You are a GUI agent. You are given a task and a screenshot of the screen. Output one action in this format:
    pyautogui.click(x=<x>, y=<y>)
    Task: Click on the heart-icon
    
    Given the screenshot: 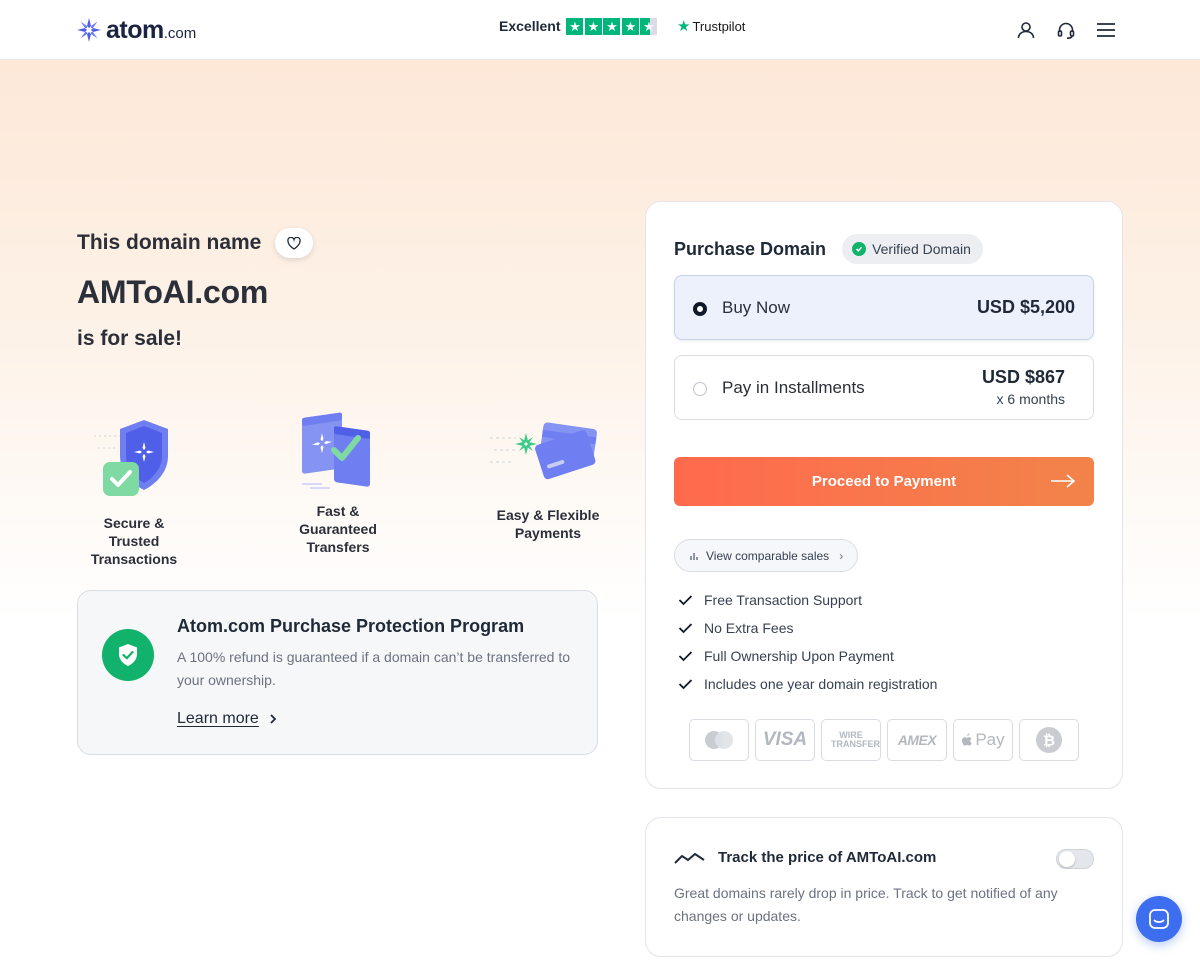 What is the action you would take?
    pyautogui.click(x=294, y=243)
    